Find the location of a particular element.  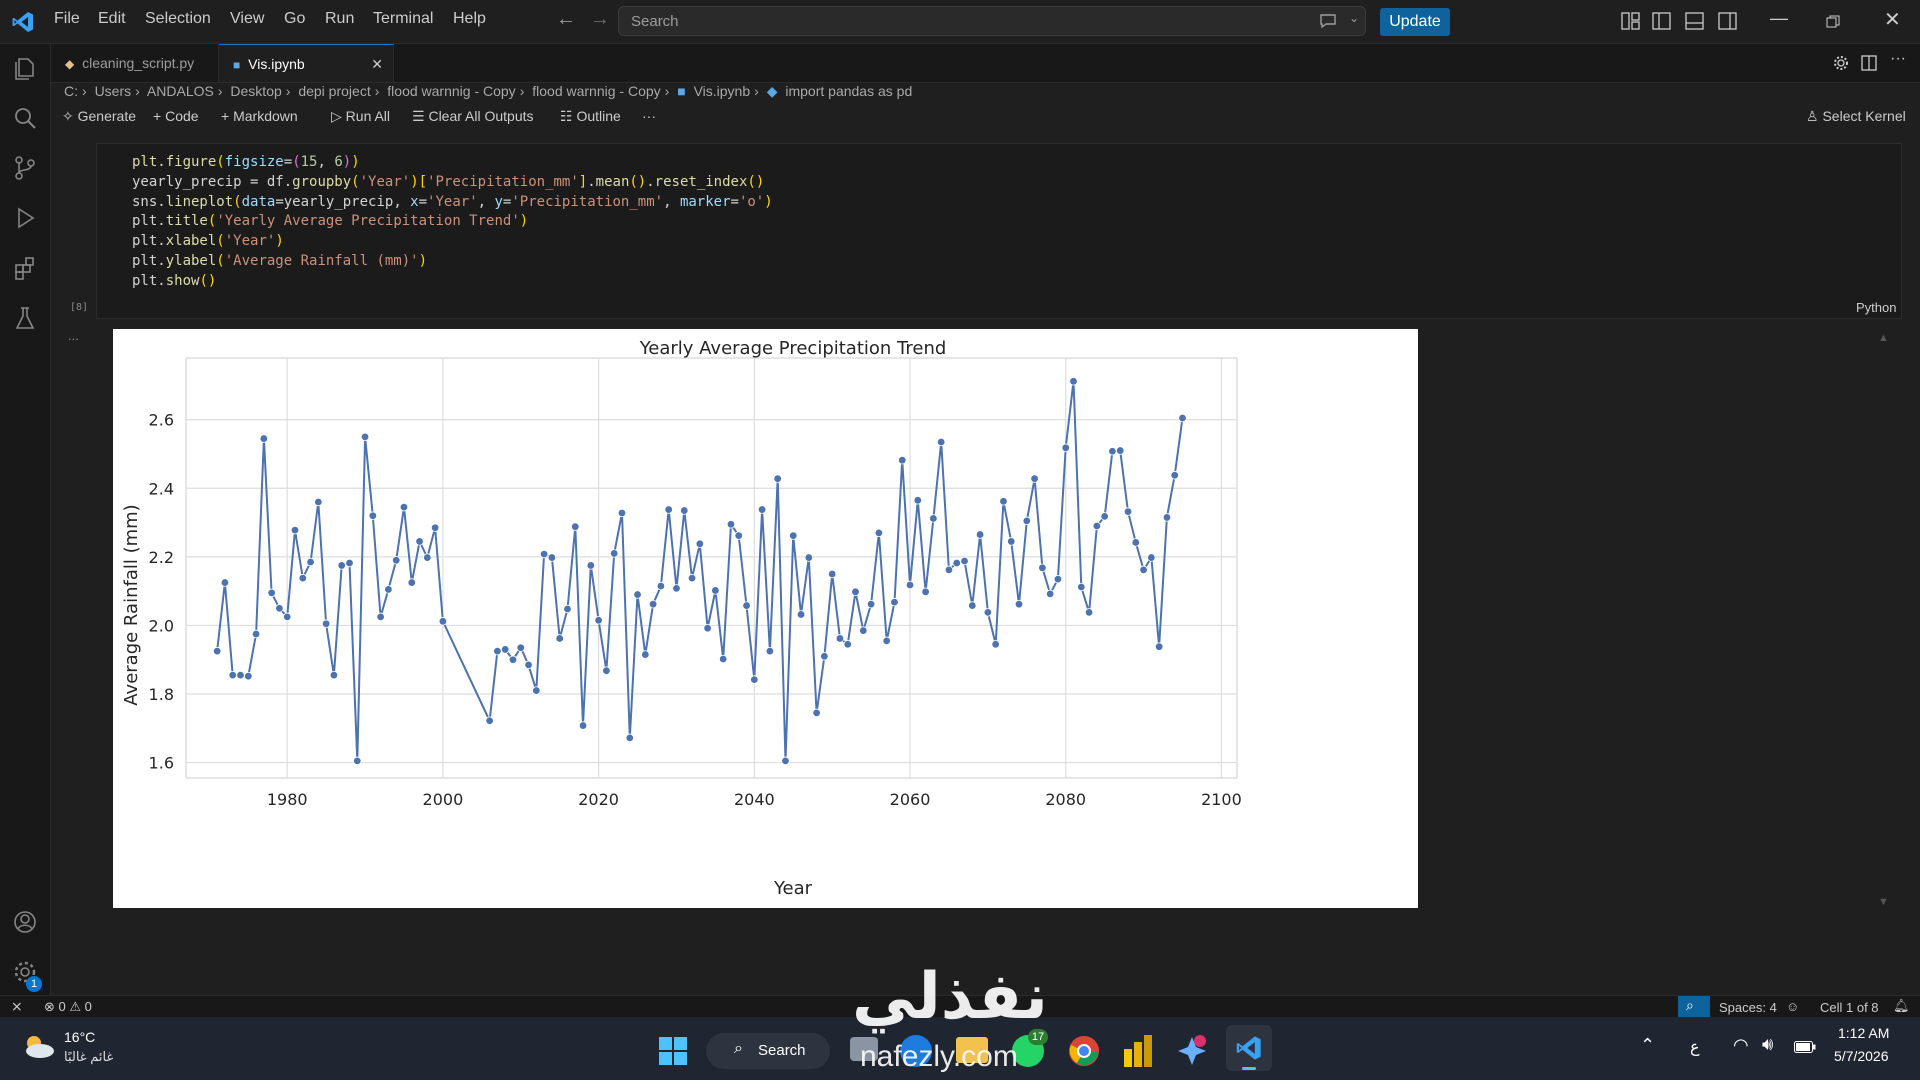

back-arrow-icon: ← is located at coordinates (566, 19).